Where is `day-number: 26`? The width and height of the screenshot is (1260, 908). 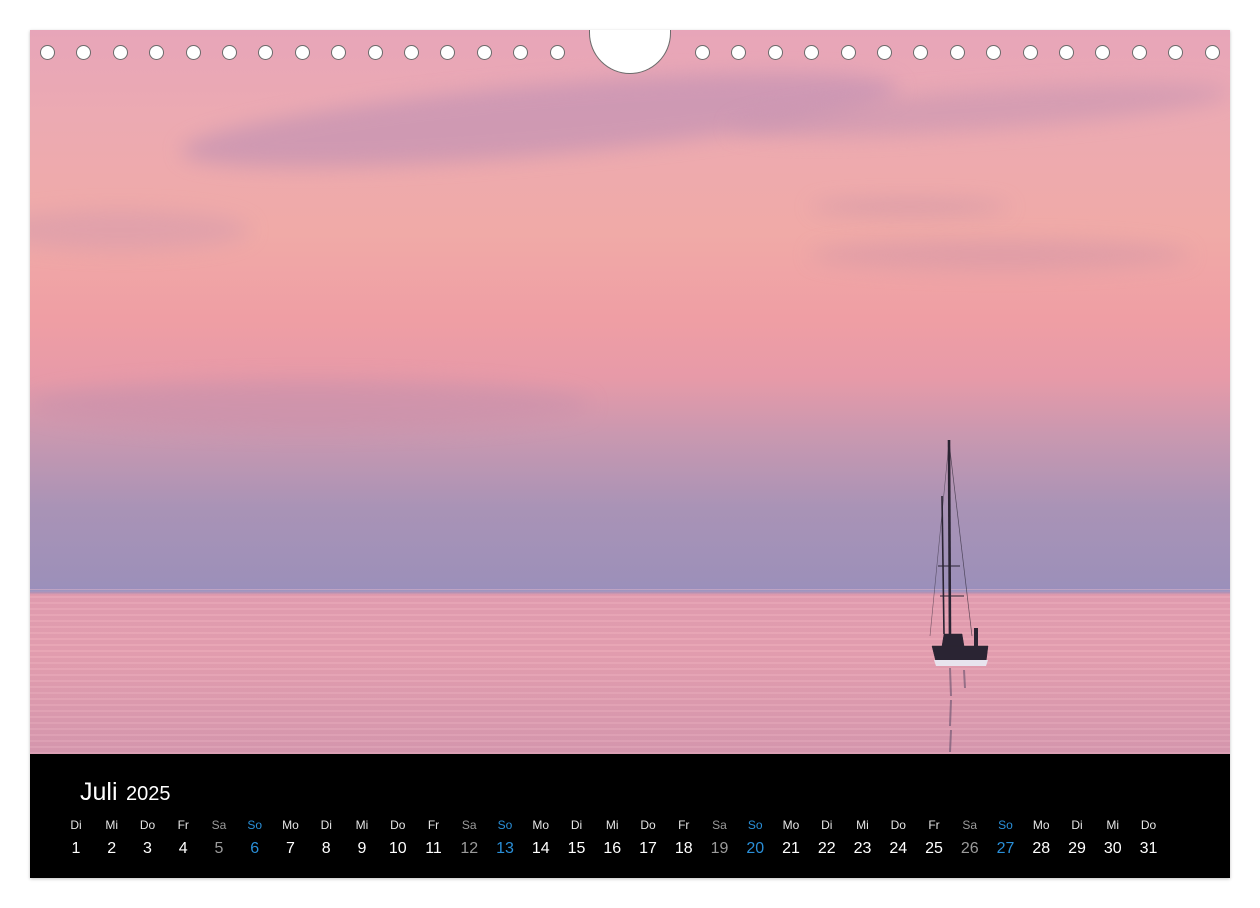
day-number: 26 is located at coordinates (970, 849).